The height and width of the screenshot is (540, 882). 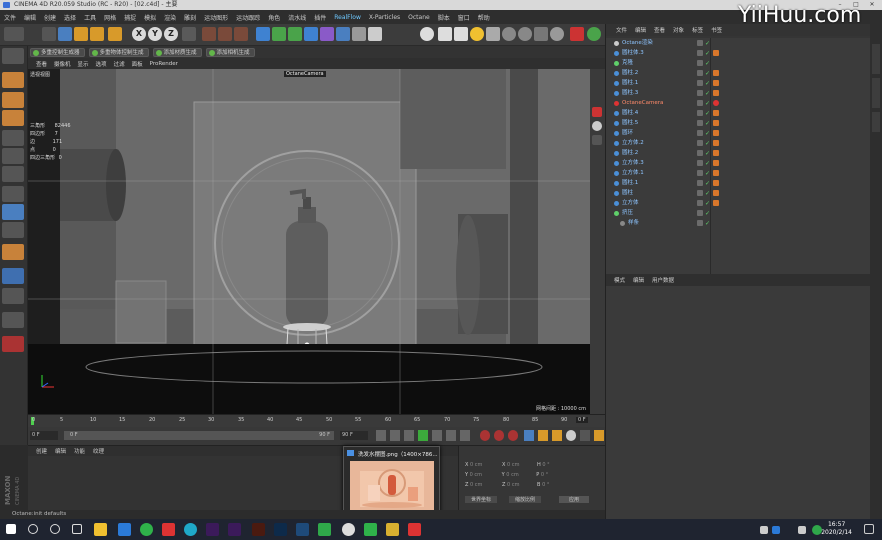 What do you see at coordinates (280, 529) in the screenshot?
I see `photoshop-icon` at bounding box center [280, 529].